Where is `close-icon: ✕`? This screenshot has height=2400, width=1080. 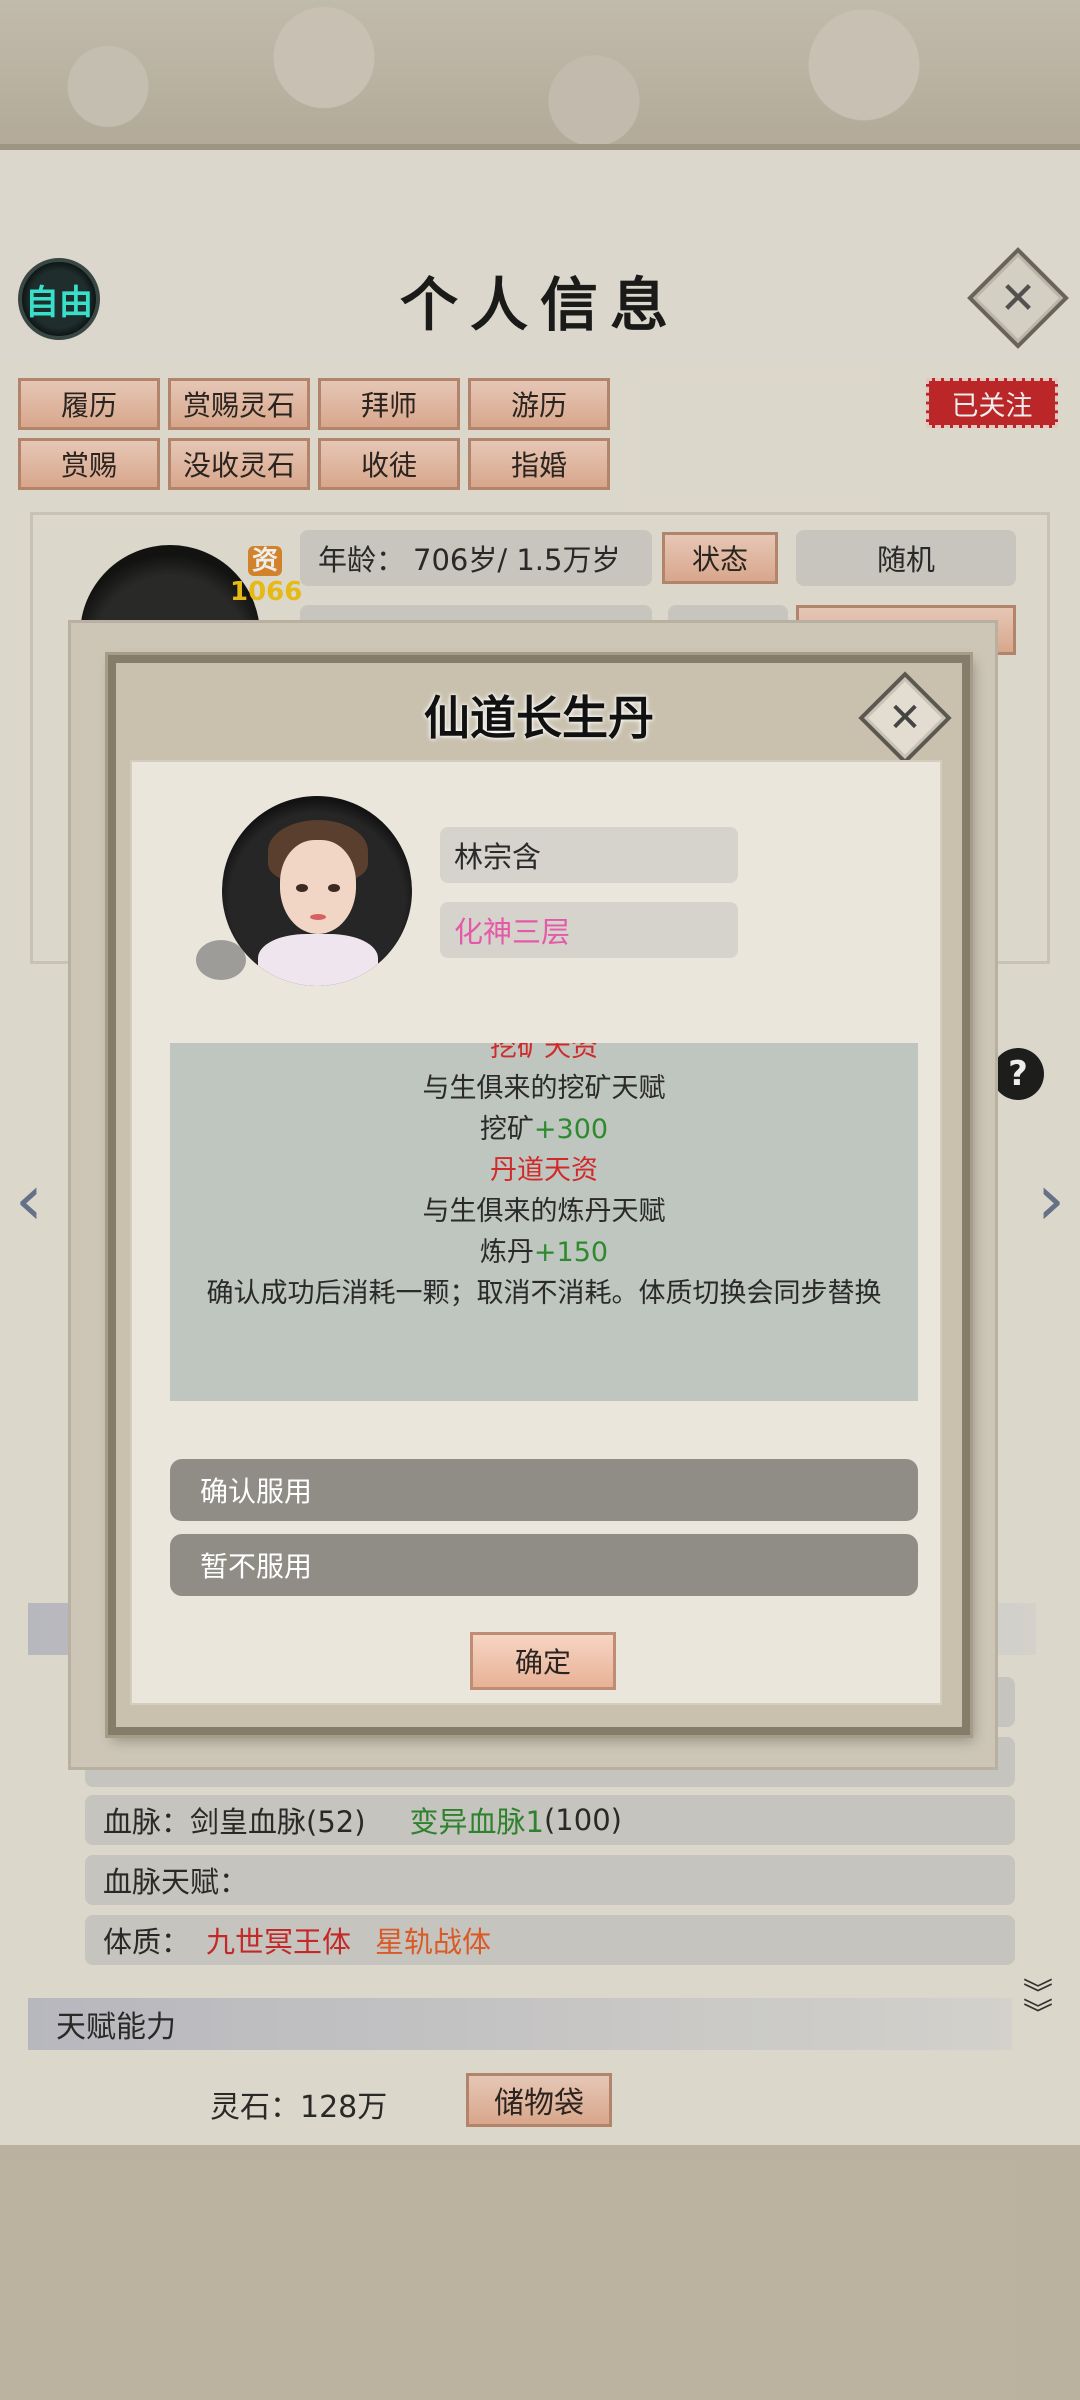
close-icon: ✕ is located at coordinates (905, 718).